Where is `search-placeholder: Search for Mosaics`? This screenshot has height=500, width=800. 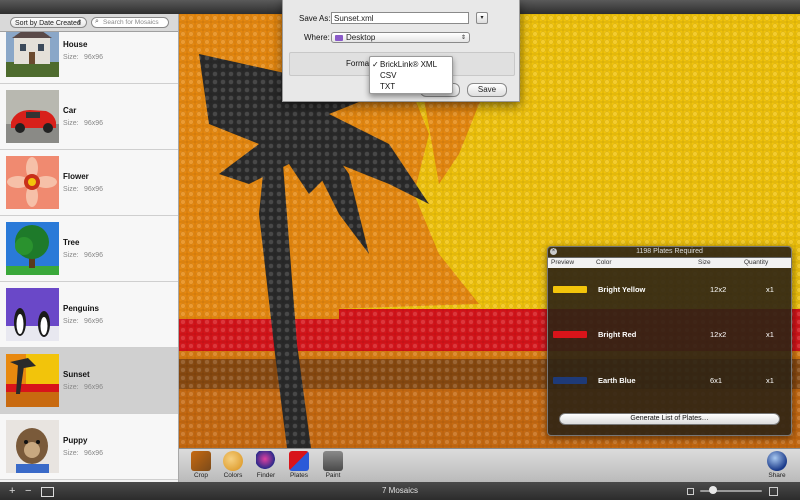 search-placeholder: Search for Mosaics is located at coordinates (131, 22).